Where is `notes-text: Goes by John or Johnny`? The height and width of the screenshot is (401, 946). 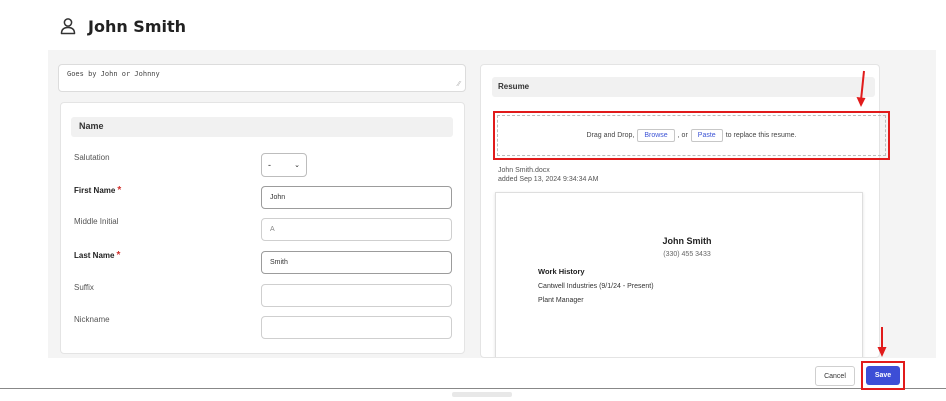
notes-text: Goes by John or Johnny is located at coordinates (113, 74).